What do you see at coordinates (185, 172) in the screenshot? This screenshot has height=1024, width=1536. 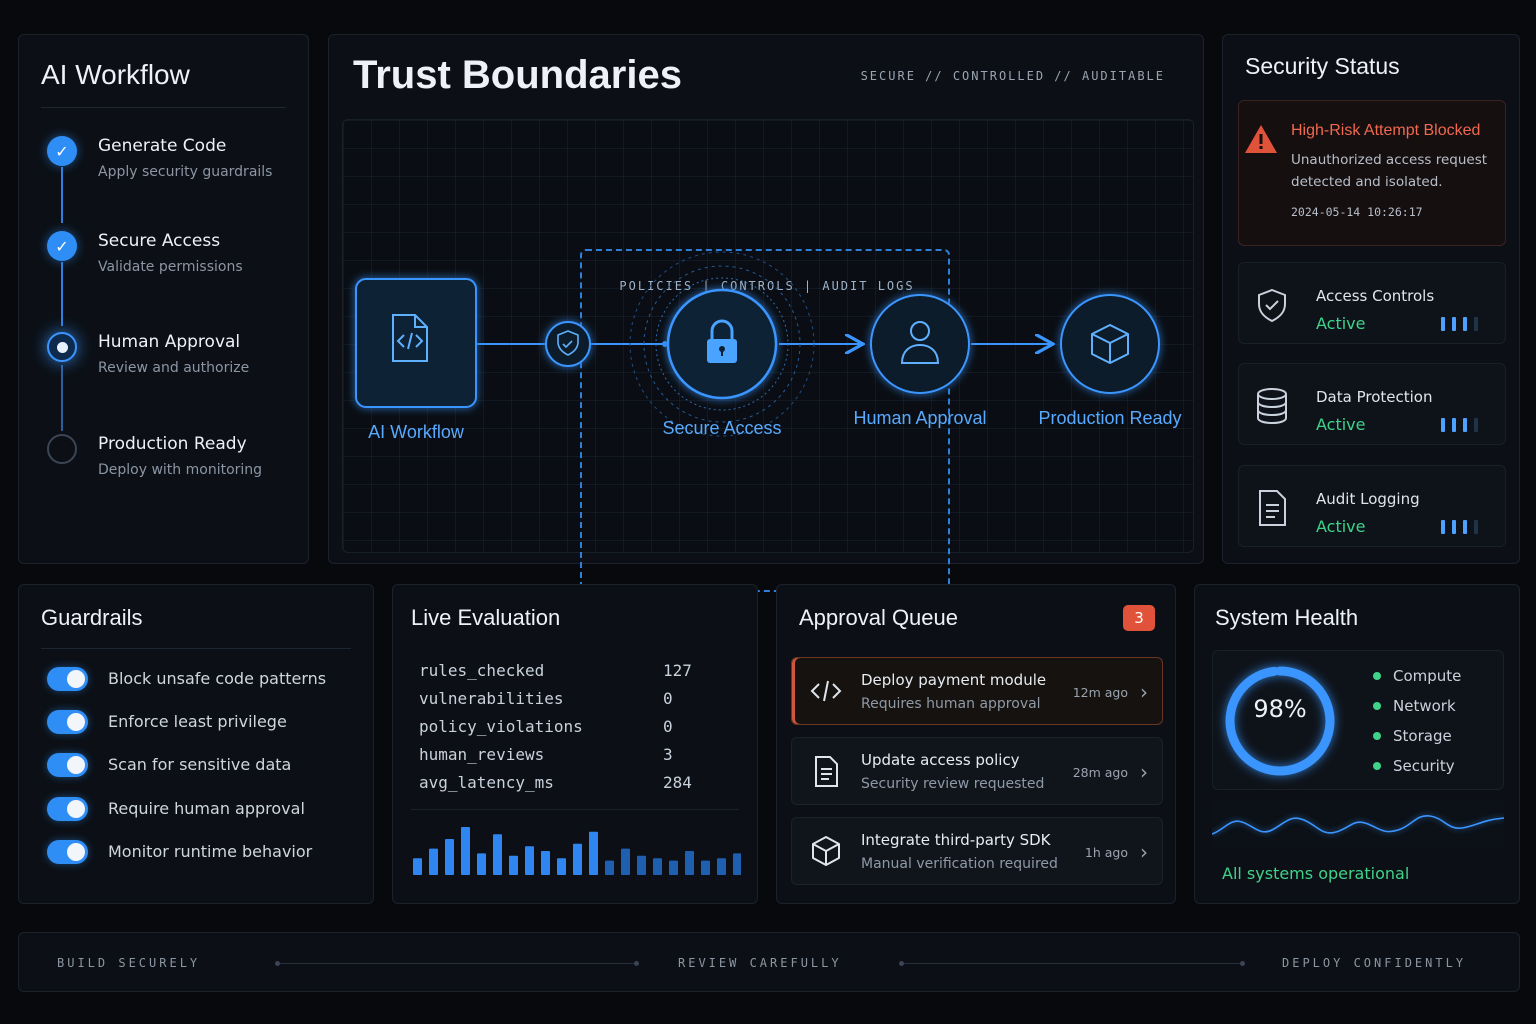 I see `step-subtitle: Apply security guardrails` at bounding box center [185, 172].